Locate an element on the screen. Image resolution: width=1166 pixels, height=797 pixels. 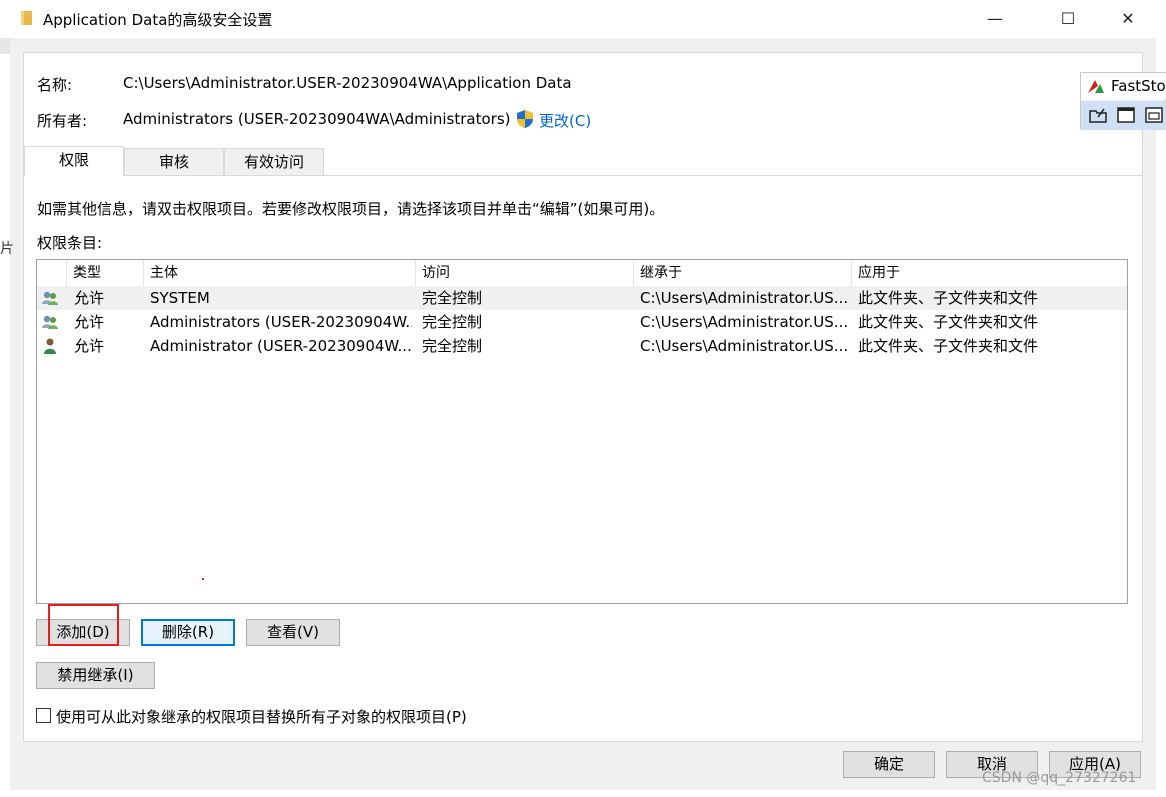
folder-icon is located at coordinates (26, 18).